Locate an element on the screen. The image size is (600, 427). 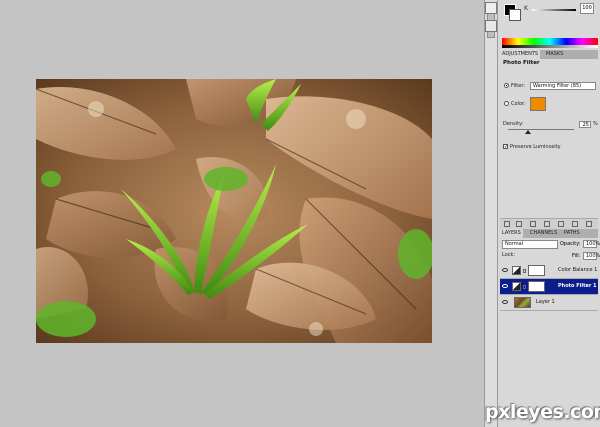
k-channel-slider is located at coordinates (554, 10).